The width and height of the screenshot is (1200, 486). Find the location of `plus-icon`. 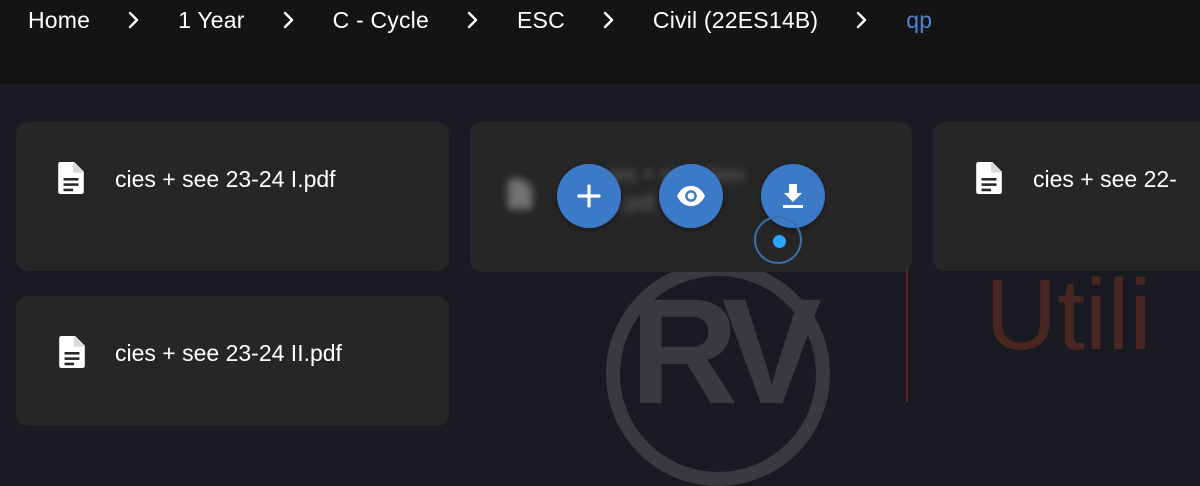

plus-icon is located at coordinates (589, 196).